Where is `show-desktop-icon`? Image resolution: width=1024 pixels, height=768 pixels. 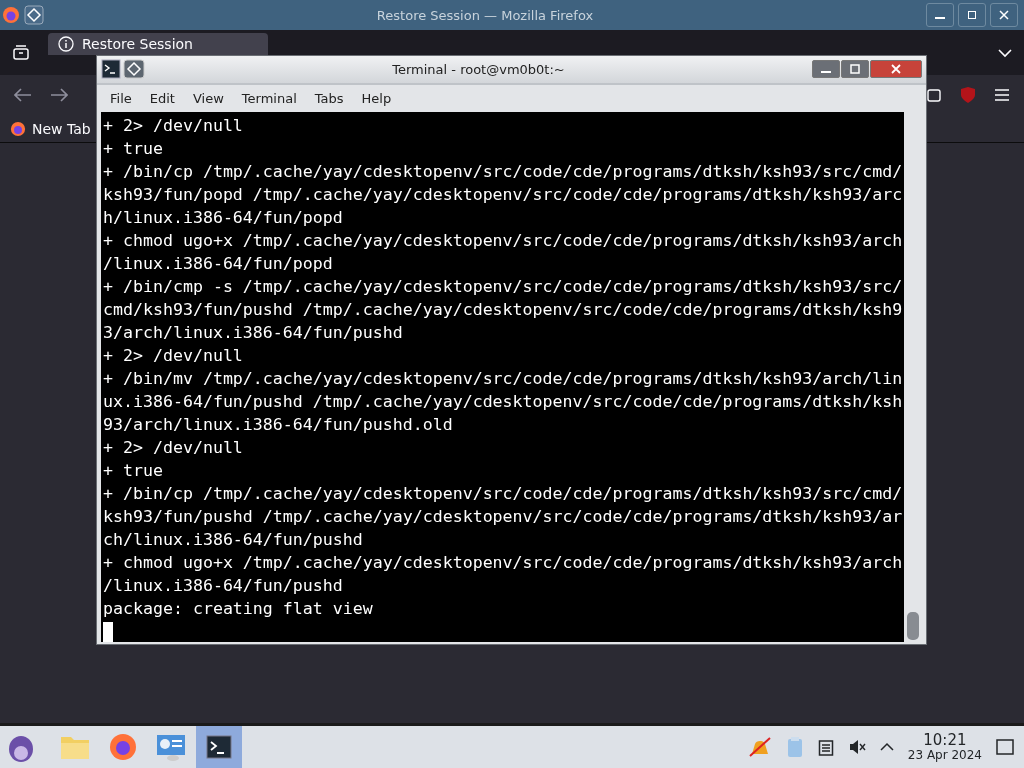
show-desktop-icon is located at coordinates (1005, 747).